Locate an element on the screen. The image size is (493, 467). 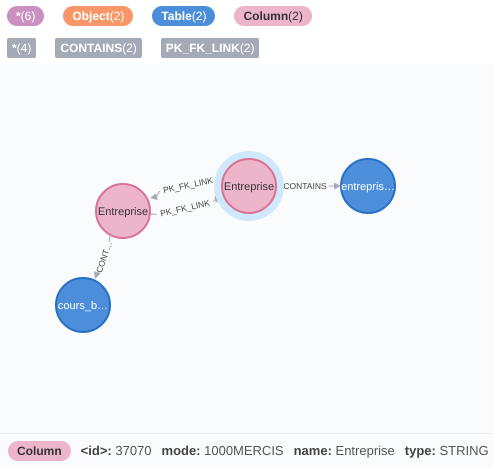
node-label-tag: Column is located at coordinates (39, 450).